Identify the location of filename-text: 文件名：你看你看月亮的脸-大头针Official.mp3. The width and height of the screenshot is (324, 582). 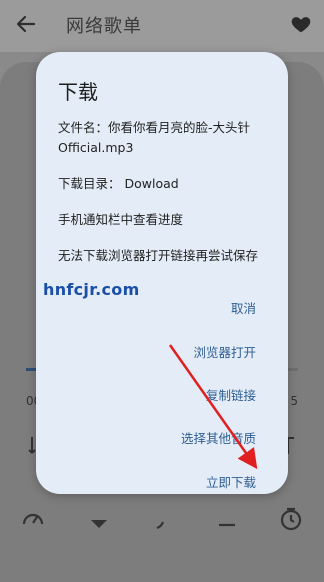
(154, 137).